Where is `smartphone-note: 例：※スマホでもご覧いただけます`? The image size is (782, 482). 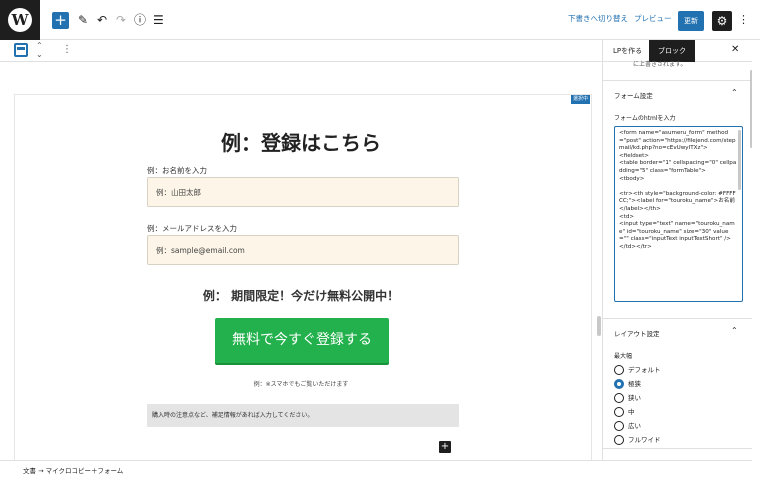
smartphone-note: 例：※スマホでもご覧いただけます is located at coordinates (301, 384).